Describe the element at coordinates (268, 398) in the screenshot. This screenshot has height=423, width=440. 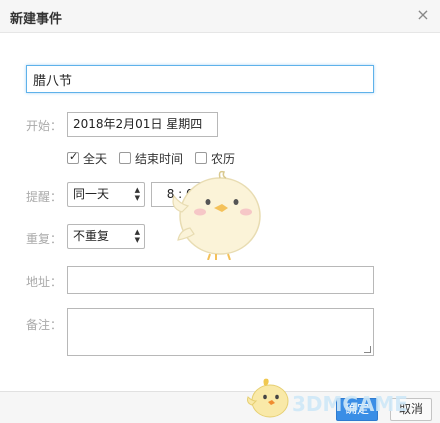
I see `watermark-bird-icon` at that location.